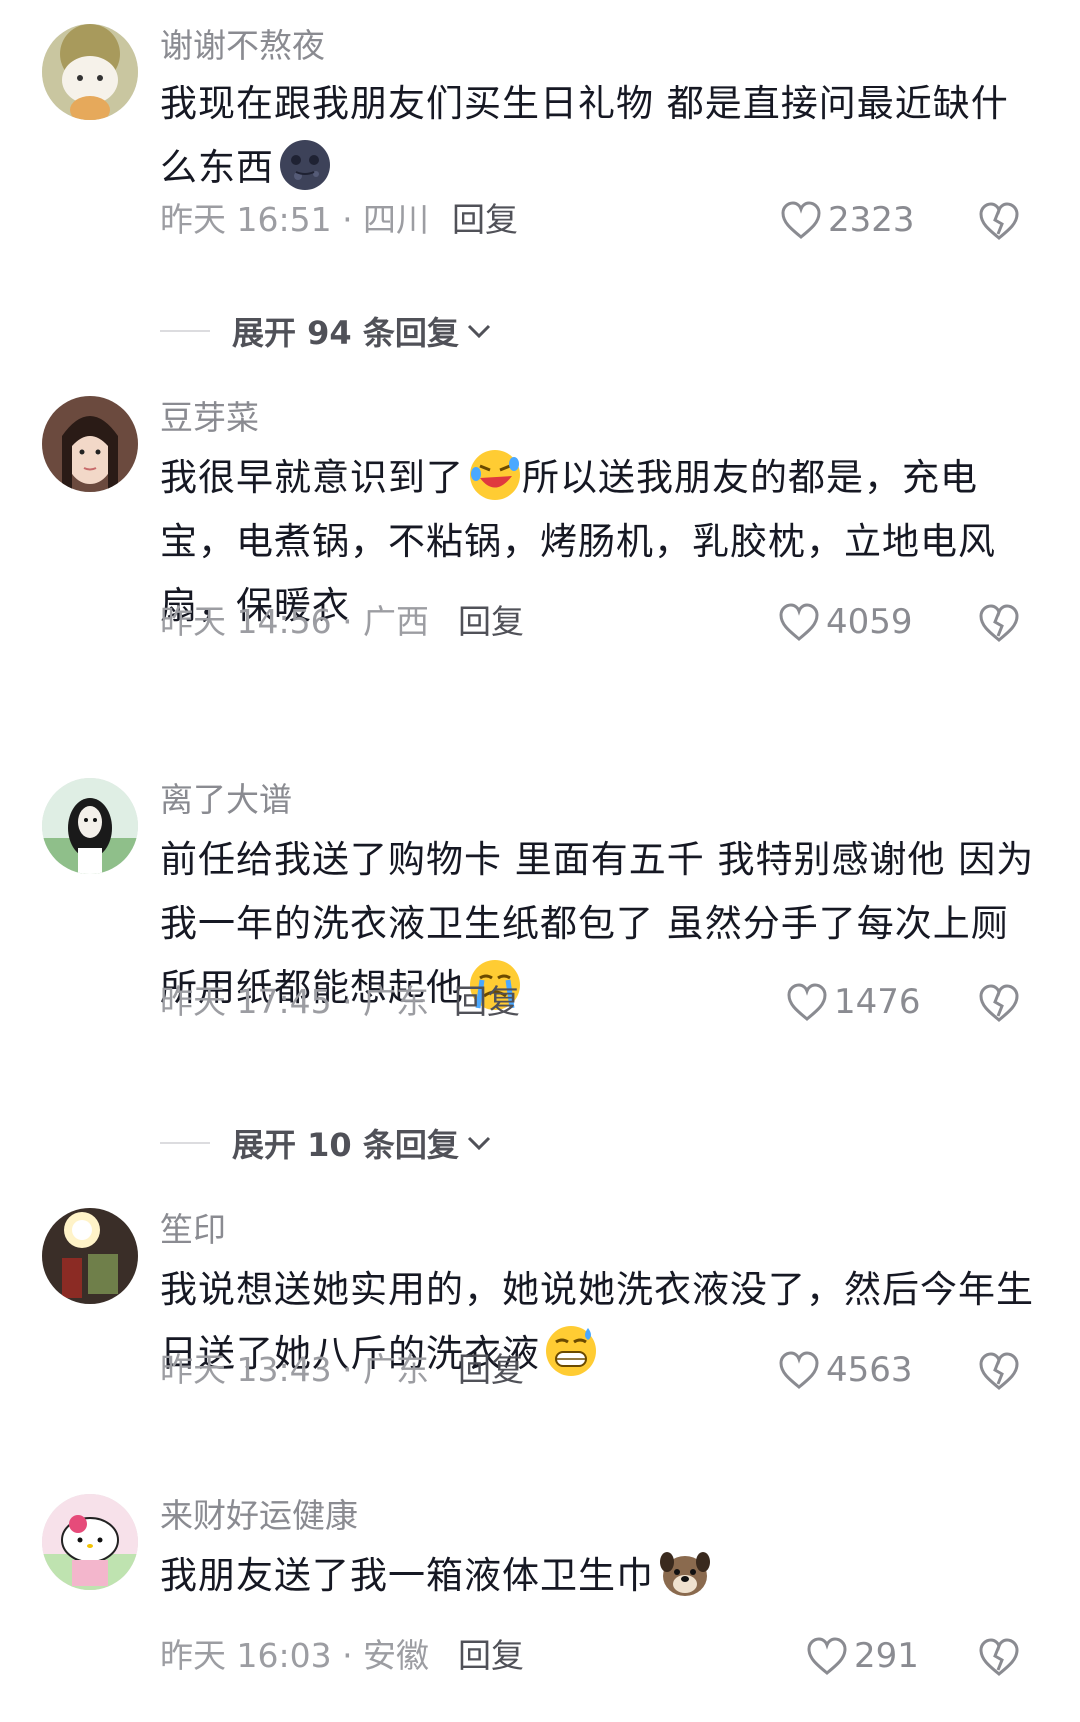  I want to click on username: 离了大谱, so click(226, 800).